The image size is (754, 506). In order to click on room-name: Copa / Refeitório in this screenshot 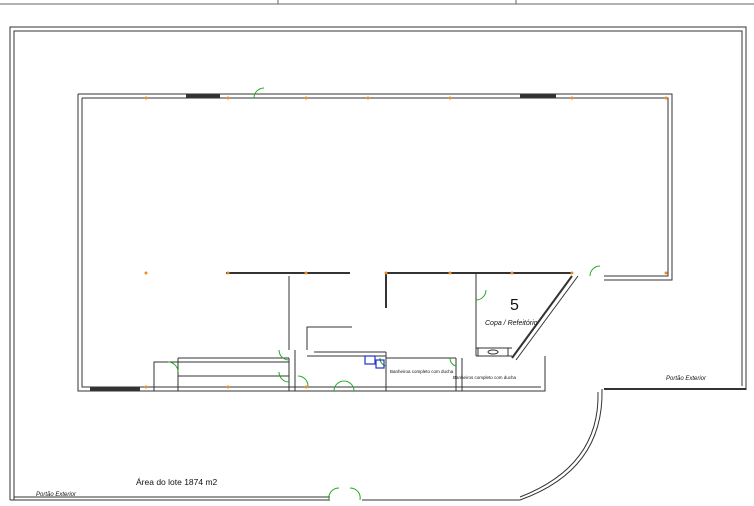, I will do `click(511, 323)`.